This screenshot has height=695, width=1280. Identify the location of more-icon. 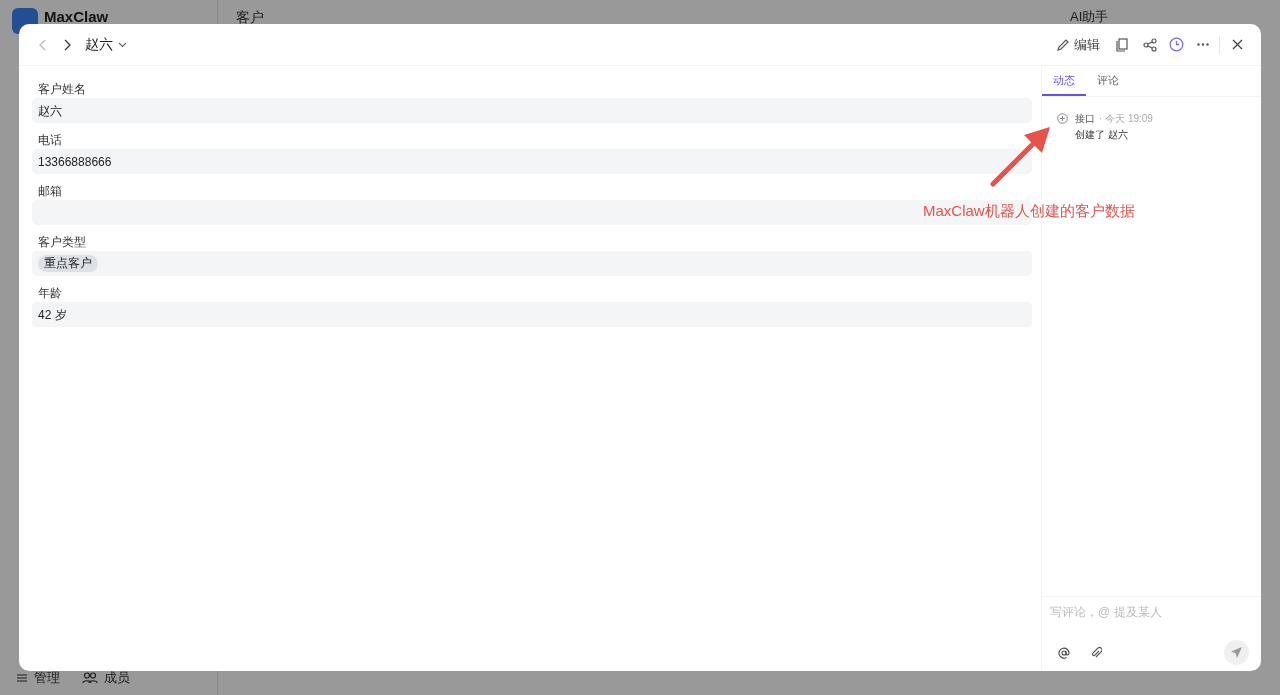
(1203, 44).